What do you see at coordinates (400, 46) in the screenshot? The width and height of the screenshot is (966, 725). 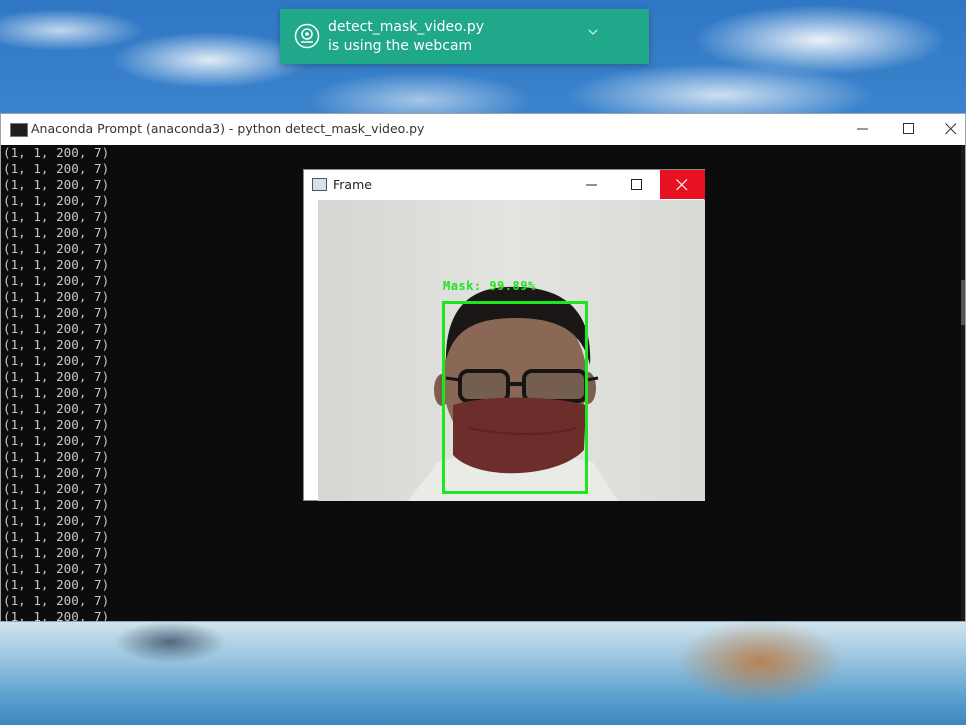 I see `notification-message: is using the webcam` at bounding box center [400, 46].